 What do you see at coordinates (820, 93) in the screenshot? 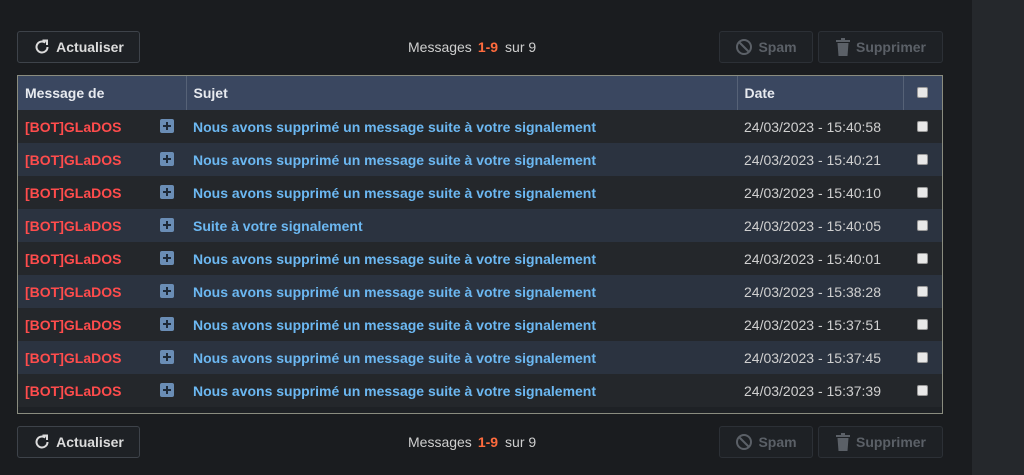
I see `column-header-date: Date` at bounding box center [820, 93].